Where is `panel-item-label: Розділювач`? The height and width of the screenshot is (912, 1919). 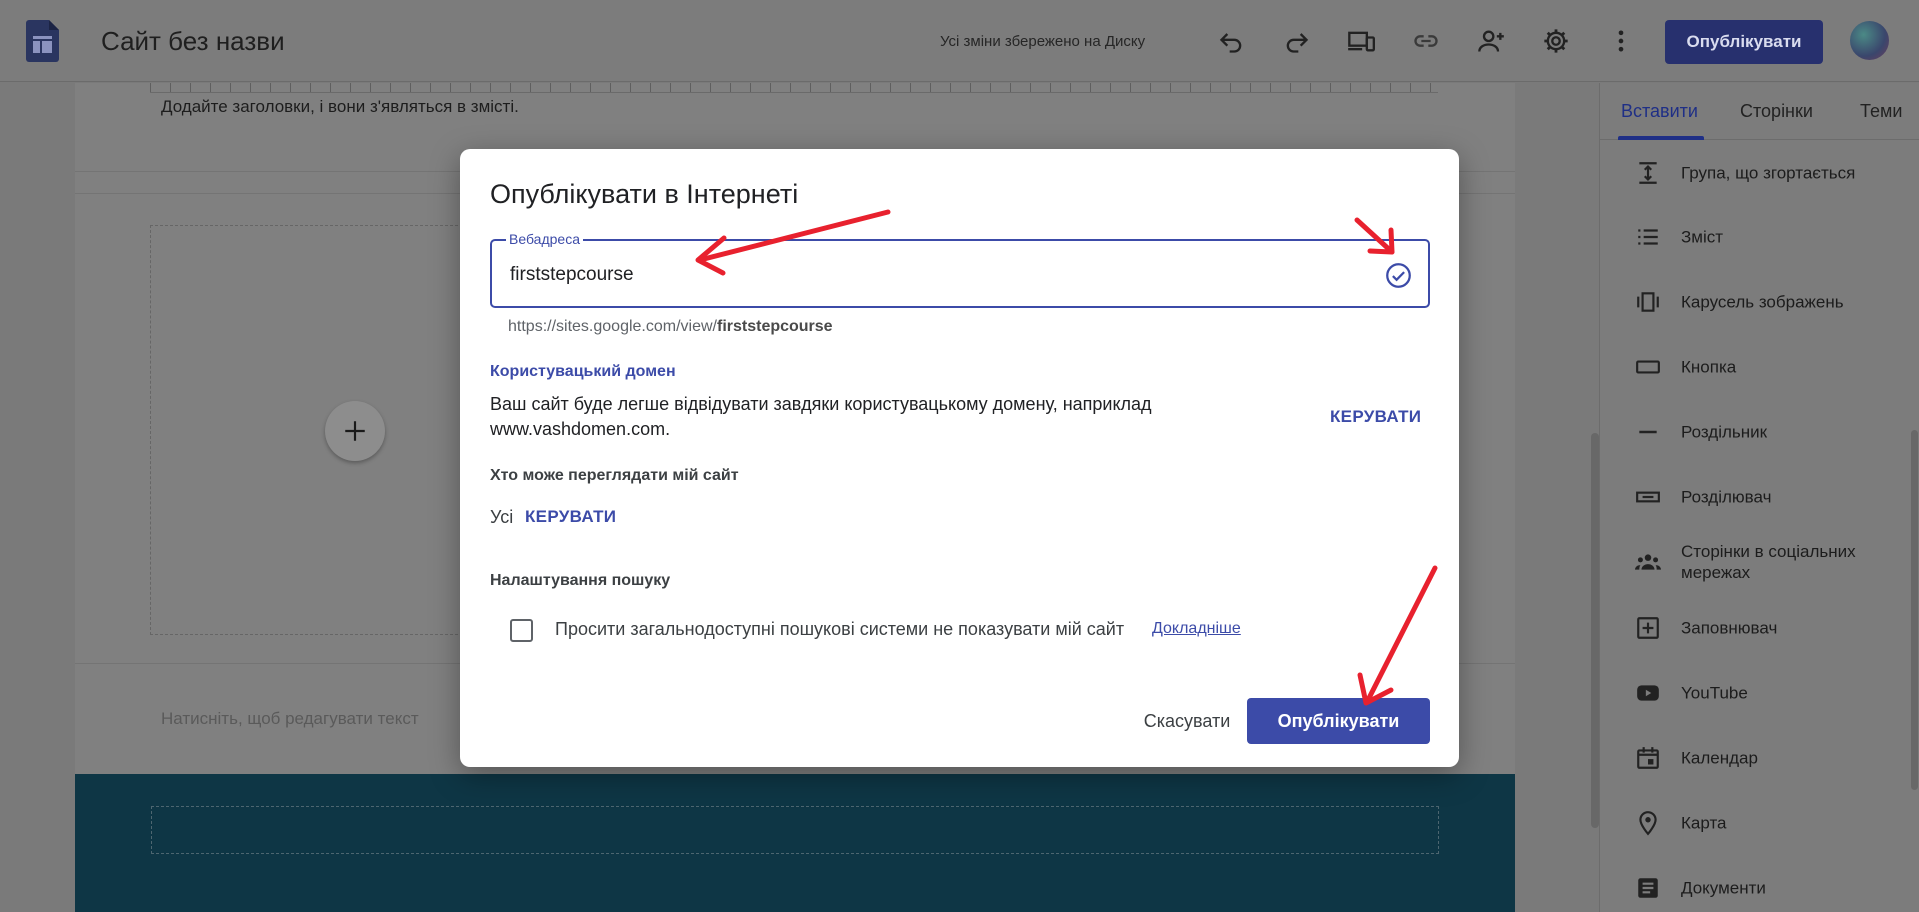
panel-item-label: Розділювач is located at coordinates (1726, 497).